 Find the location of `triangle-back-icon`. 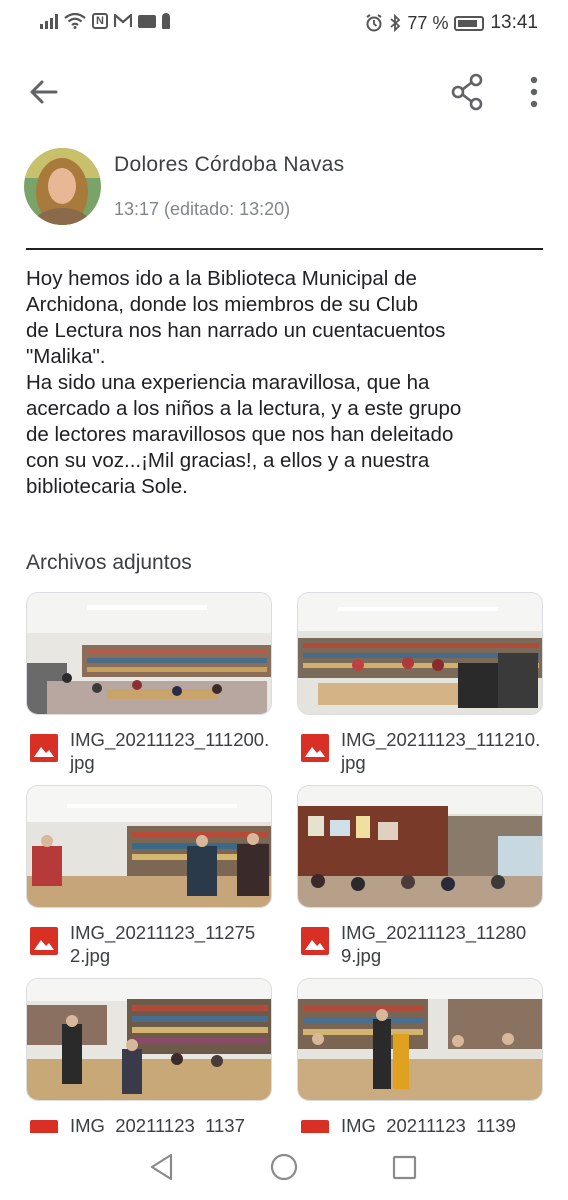

triangle-back-icon is located at coordinates (161, 1167).